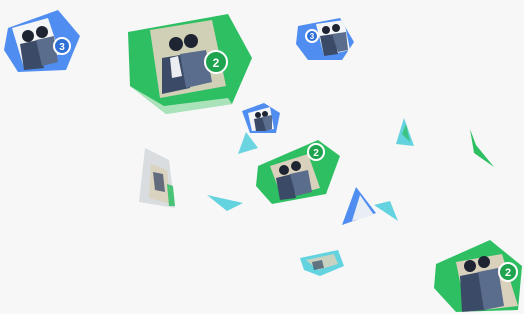 Image resolution: width=524 pixels, height=314 pixels. Describe the element at coordinates (216, 63) in the screenshot. I see `flyer-large-green-top-badge: 2` at that location.